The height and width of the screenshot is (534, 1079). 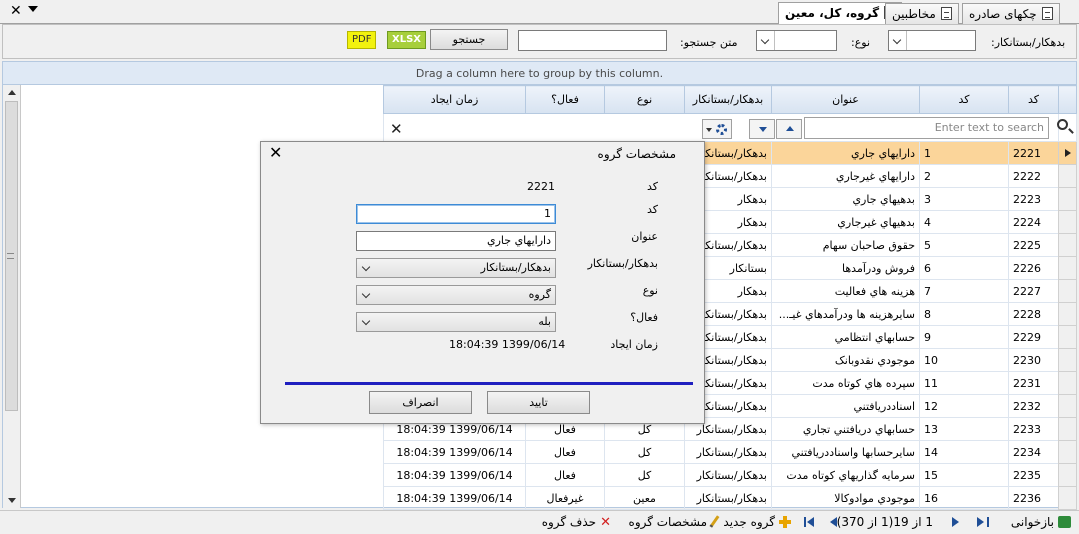 What do you see at coordinates (762, 129) in the screenshot?
I see `find-next-button` at bounding box center [762, 129].